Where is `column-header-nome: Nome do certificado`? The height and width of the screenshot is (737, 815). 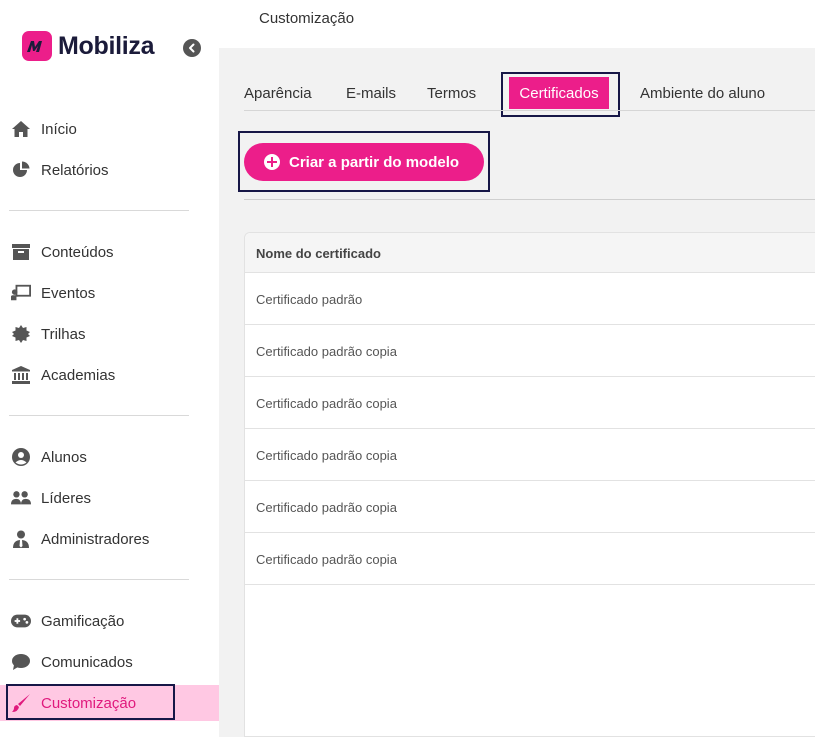
column-header-nome: Nome do certificado is located at coordinates (318, 253).